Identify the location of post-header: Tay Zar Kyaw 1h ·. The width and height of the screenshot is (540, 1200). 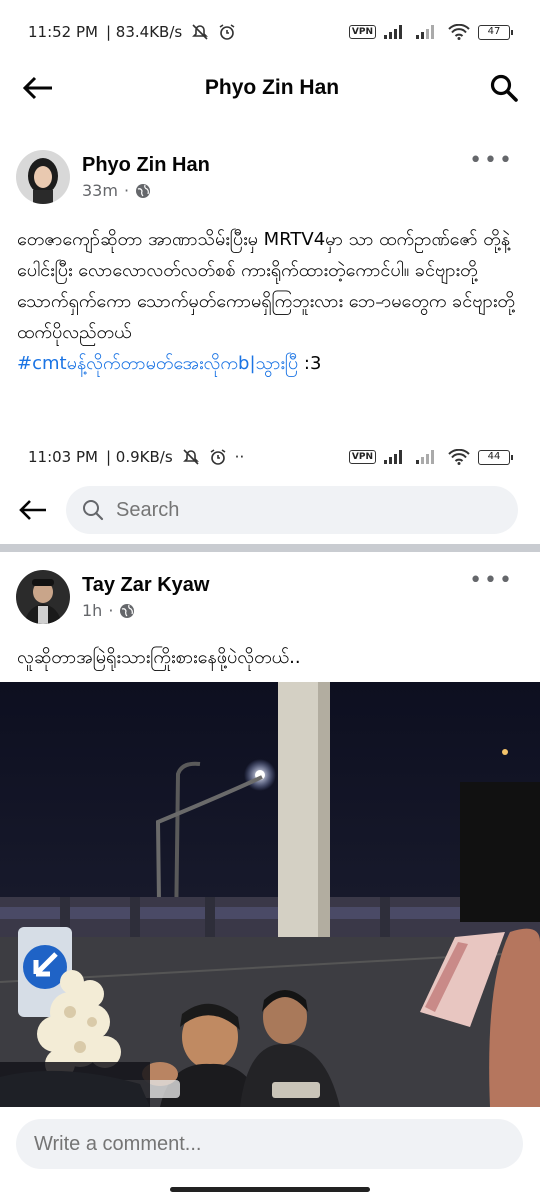
(112, 597).